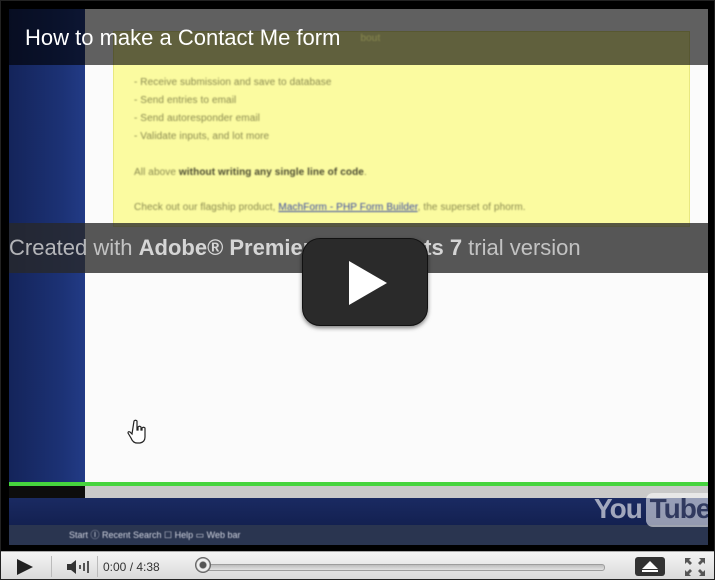 This screenshot has width=715, height=580. Describe the element at coordinates (155, 535) in the screenshot. I see `taskbar-text: Start Ⓘ Recent Search ☐ Help ▭ Web bar` at that location.